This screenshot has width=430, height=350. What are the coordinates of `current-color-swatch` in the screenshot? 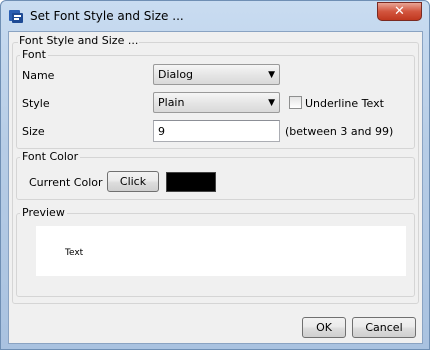 It's located at (191, 182).